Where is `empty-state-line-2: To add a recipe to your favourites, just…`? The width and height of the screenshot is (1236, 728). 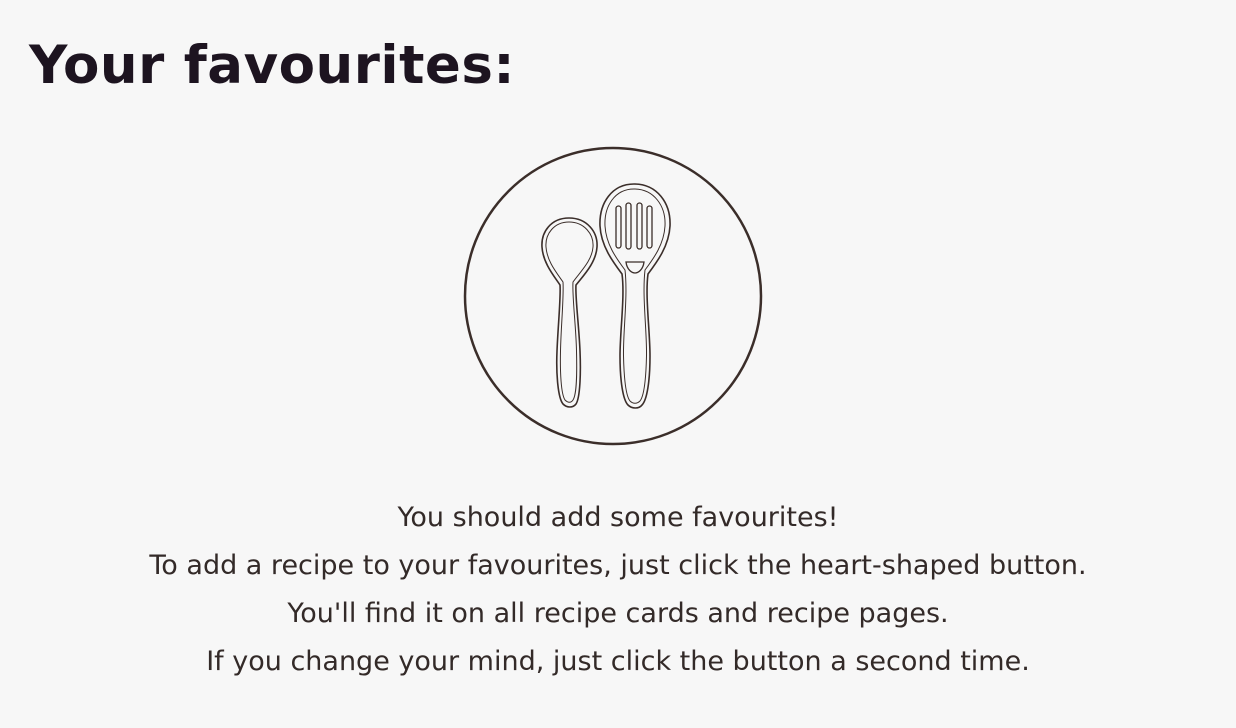
empty-state-line-2: To add a recipe to your favourites, just… is located at coordinates (618, 565).